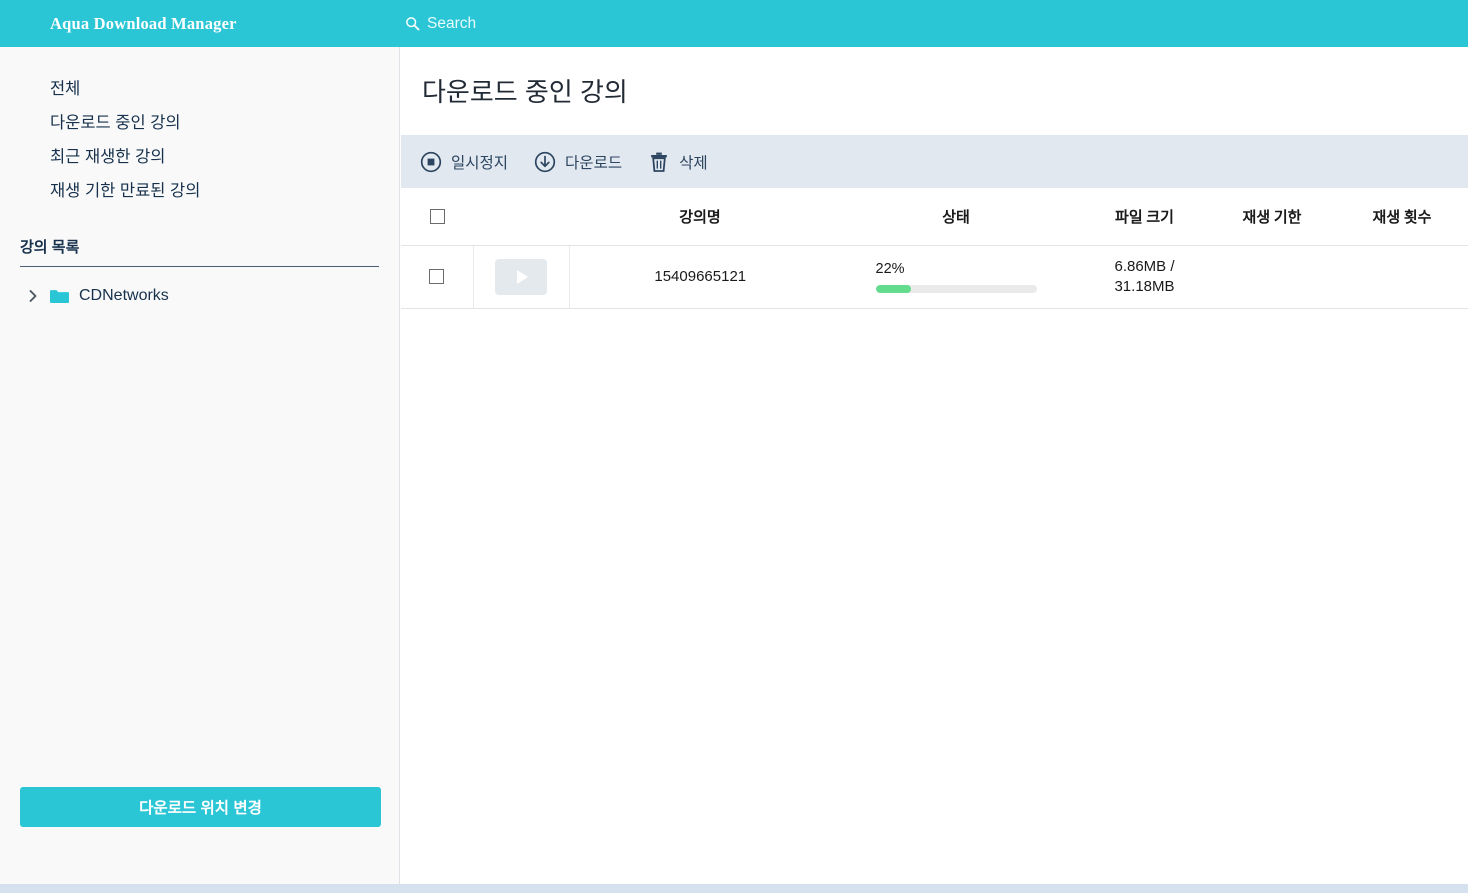  What do you see at coordinates (956, 217) in the screenshot?
I see `column-header-state: 상태` at bounding box center [956, 217].